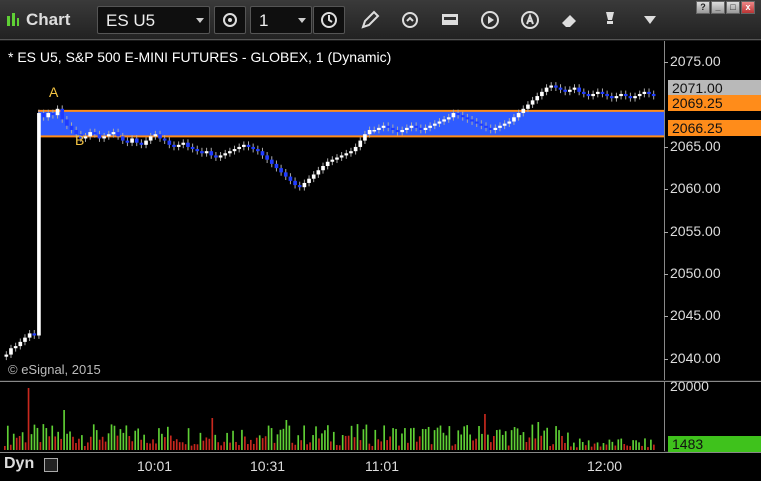 This screenshot has width=761, height=481. What do you see at coordinates (370, 20) in the screenshot?
I see `pencil-icon` at bounding box center [370, 20].